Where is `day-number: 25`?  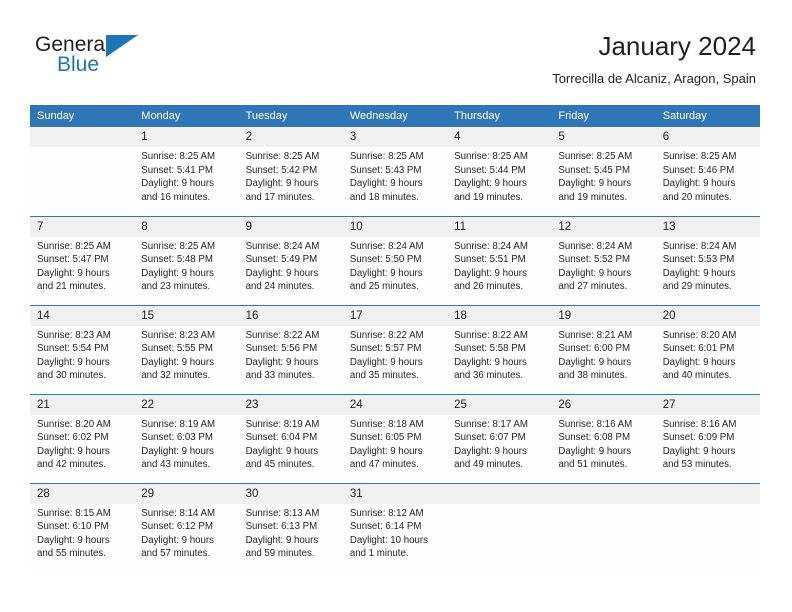 day-number: 25 is located at coordinates (499, 404).